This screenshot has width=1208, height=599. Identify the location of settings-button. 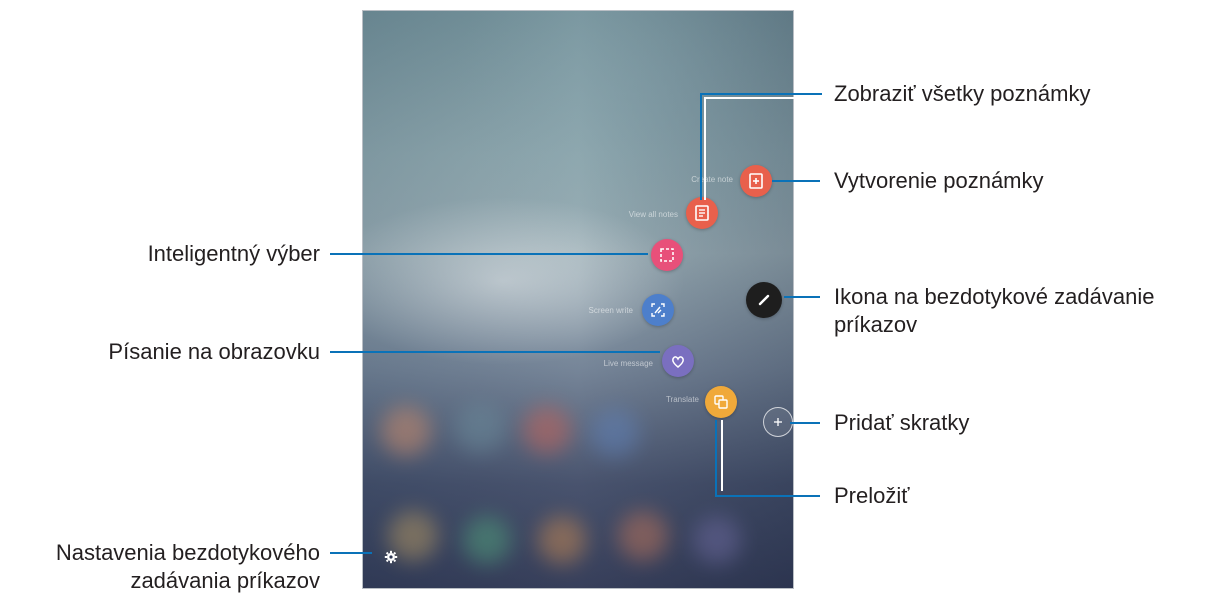
(391, 557).